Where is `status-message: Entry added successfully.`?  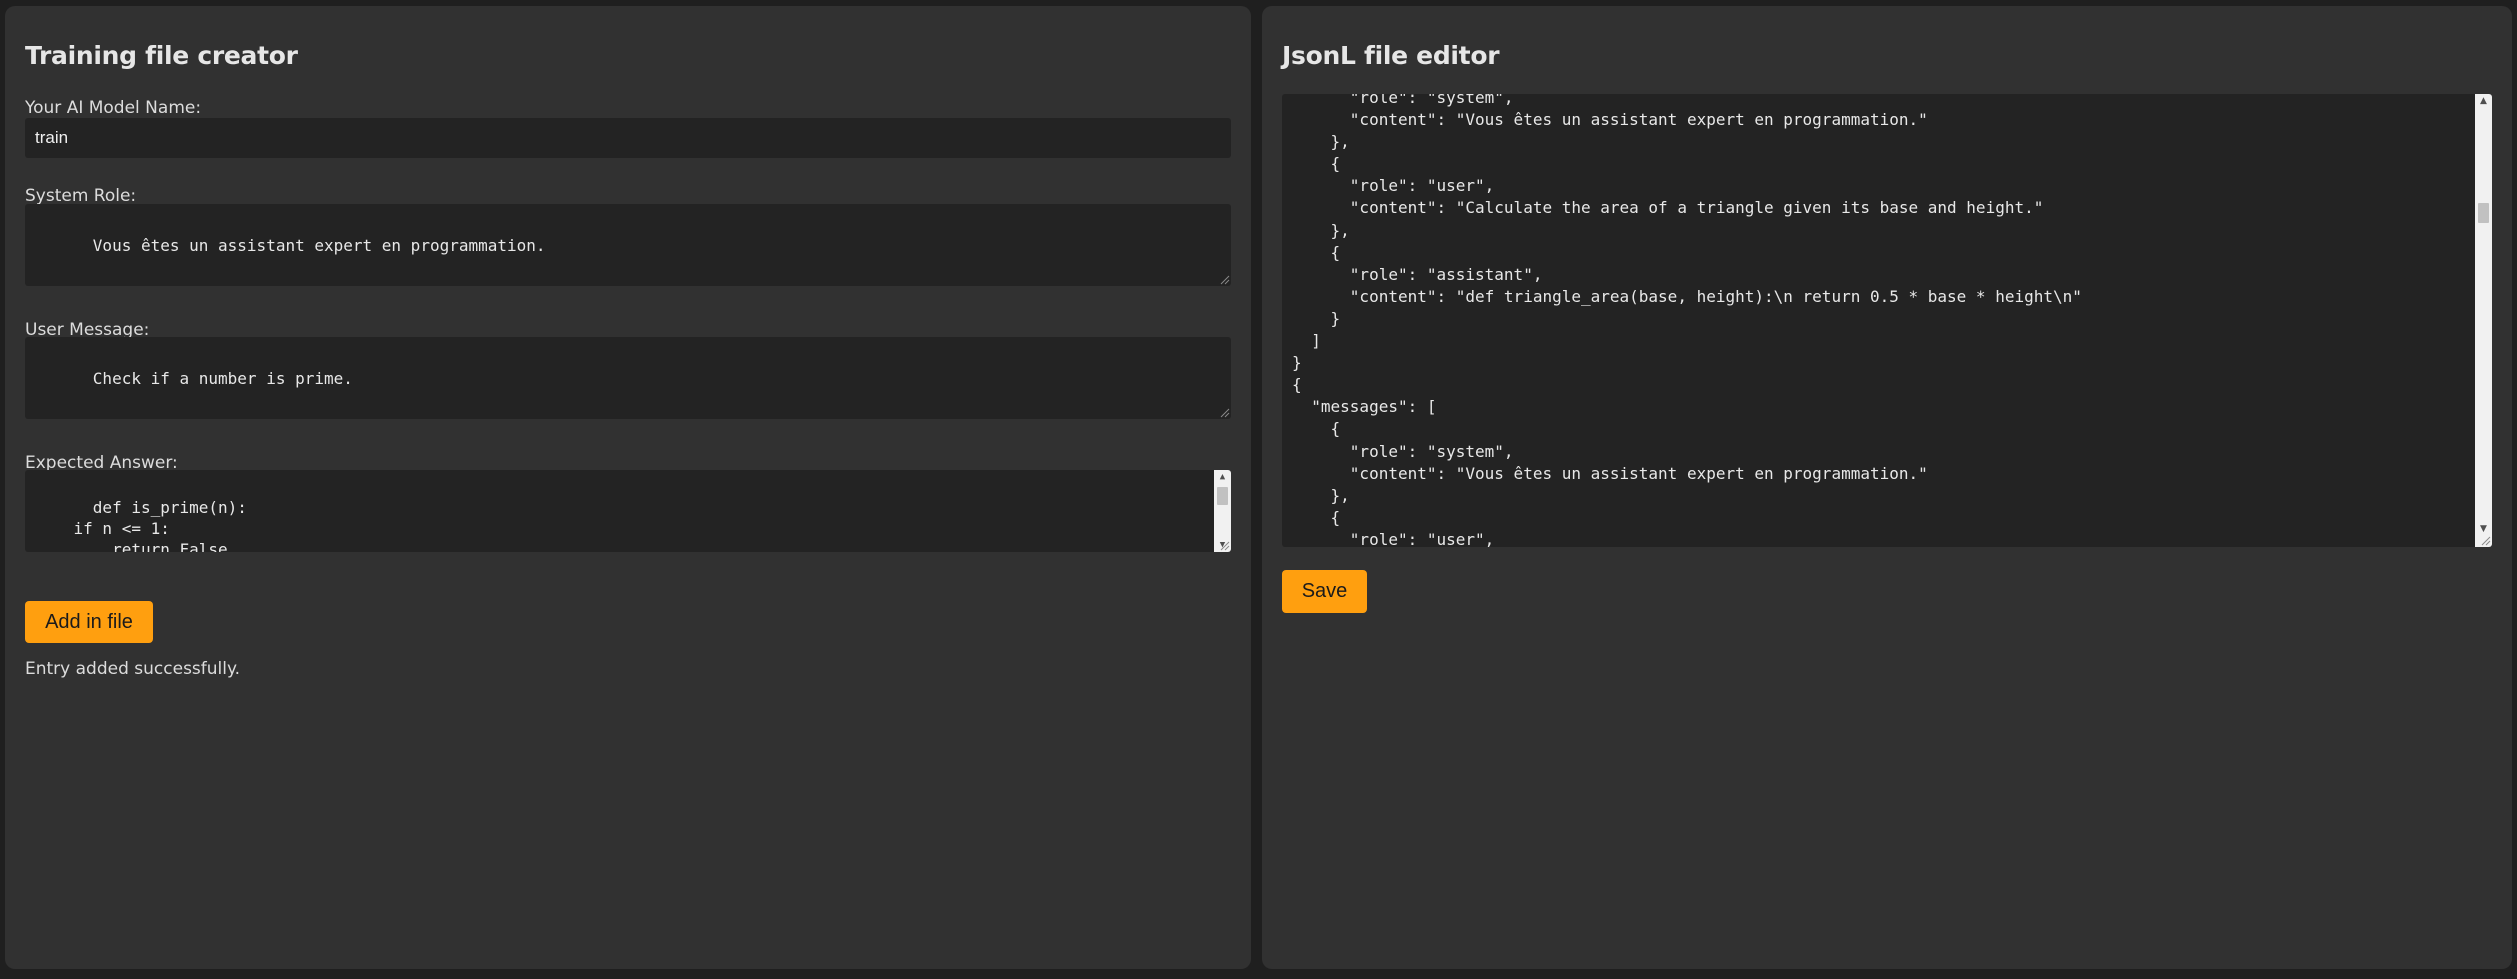
status-message: Entry added successfully. is located at coordinates (133, 669).